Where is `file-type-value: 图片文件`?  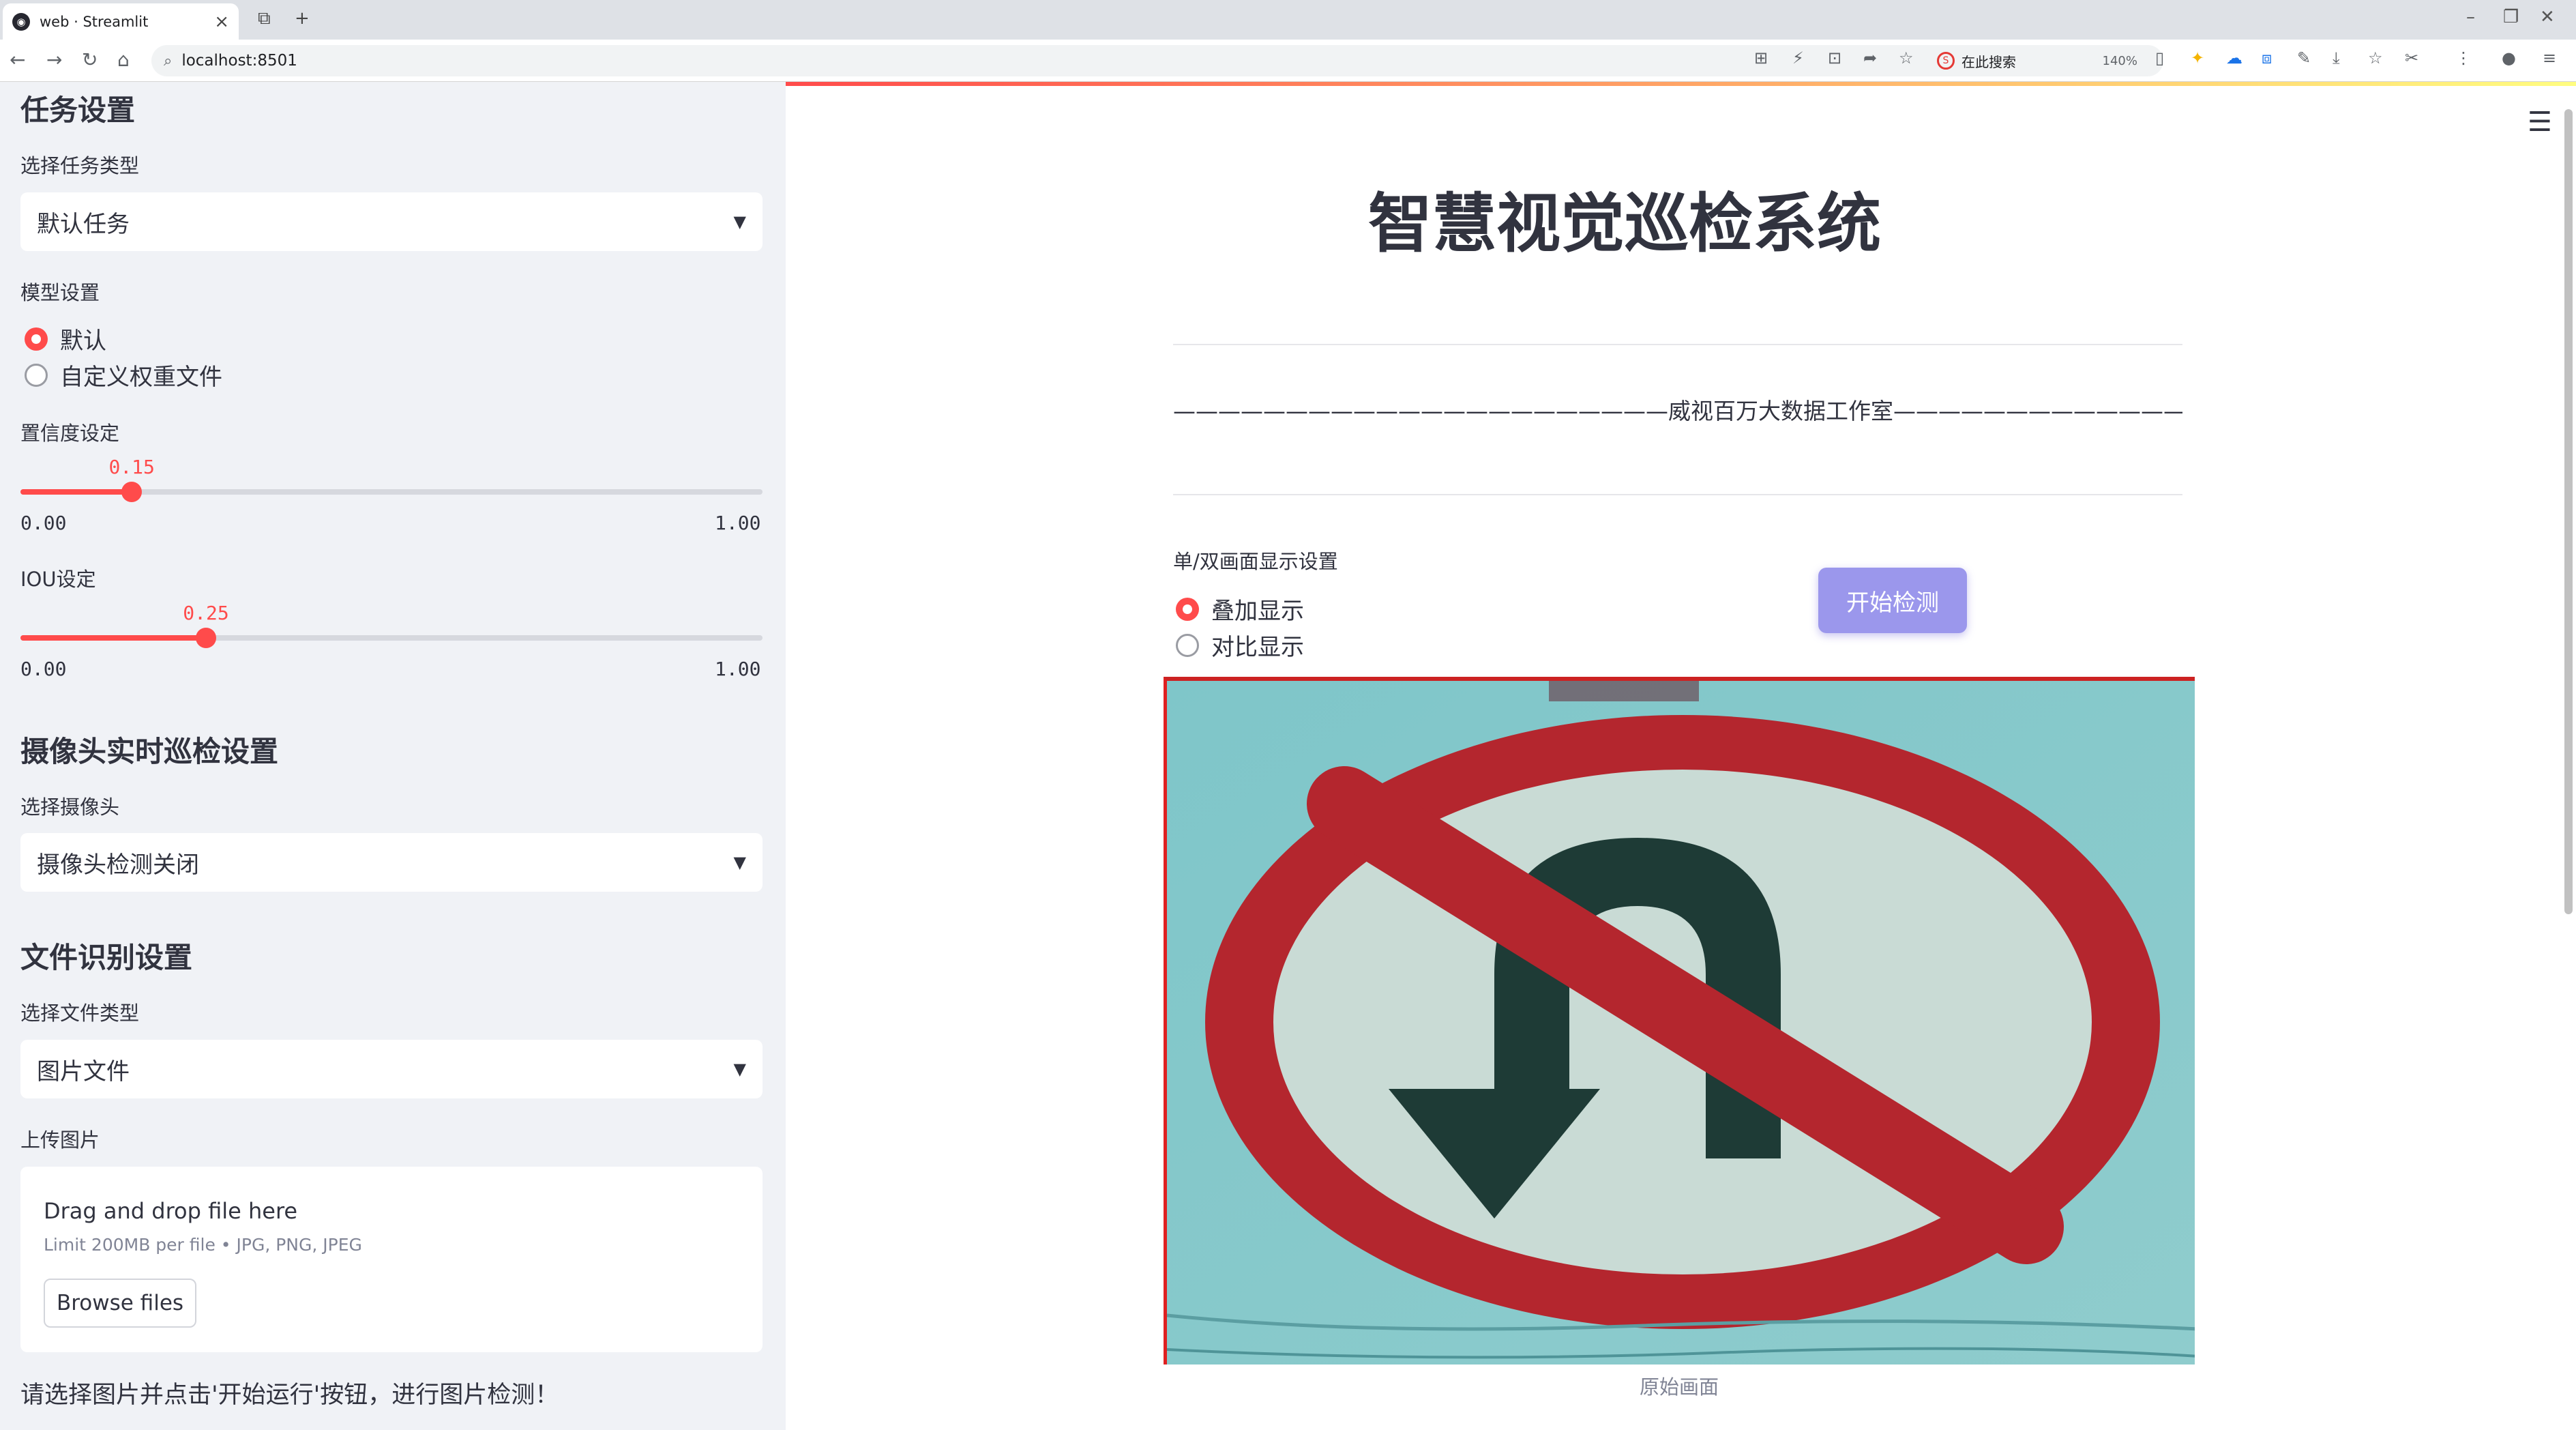
file-type-value: 图片文件 is located at coordinates (83, 1071).